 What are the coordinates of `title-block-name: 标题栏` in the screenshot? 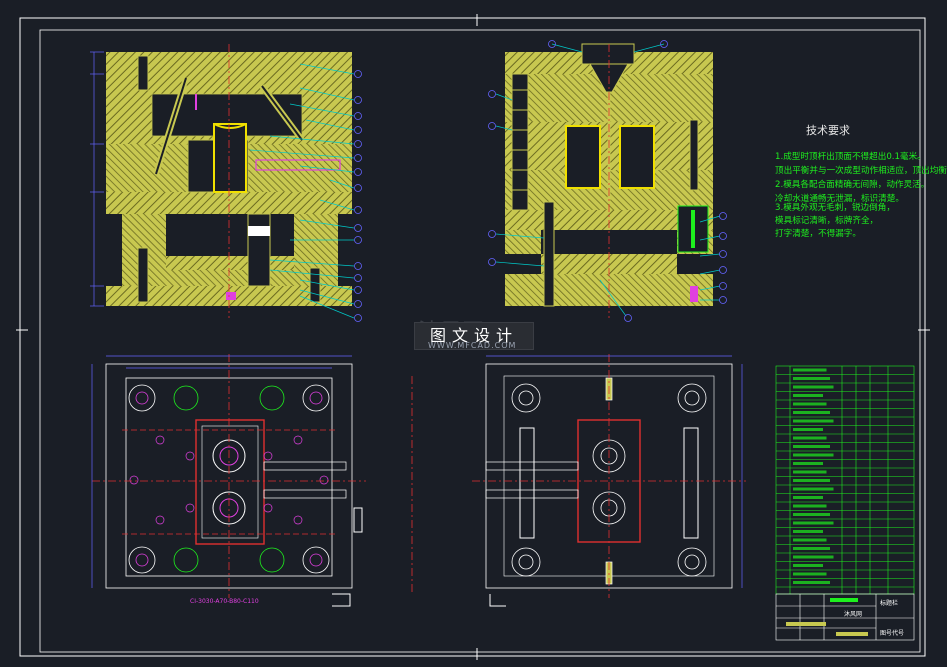 It's located at (889, 603).